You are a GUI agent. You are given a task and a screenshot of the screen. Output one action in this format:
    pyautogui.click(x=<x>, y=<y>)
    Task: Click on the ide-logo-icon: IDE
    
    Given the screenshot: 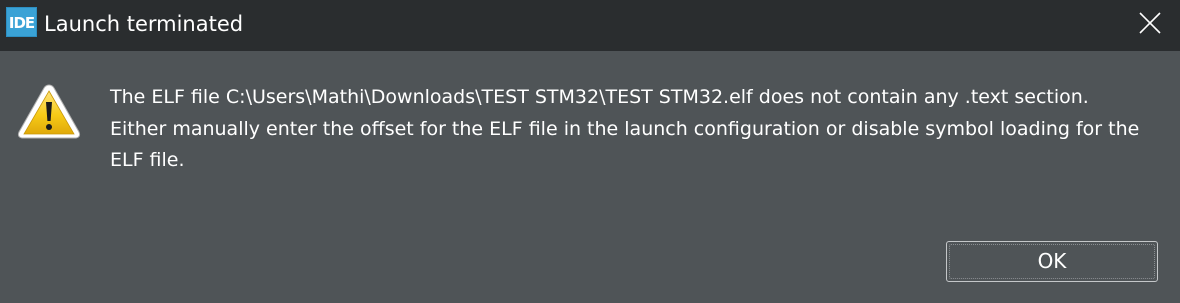 What is the action you would take?
    pyautogui.click(x=21, y=22)
    